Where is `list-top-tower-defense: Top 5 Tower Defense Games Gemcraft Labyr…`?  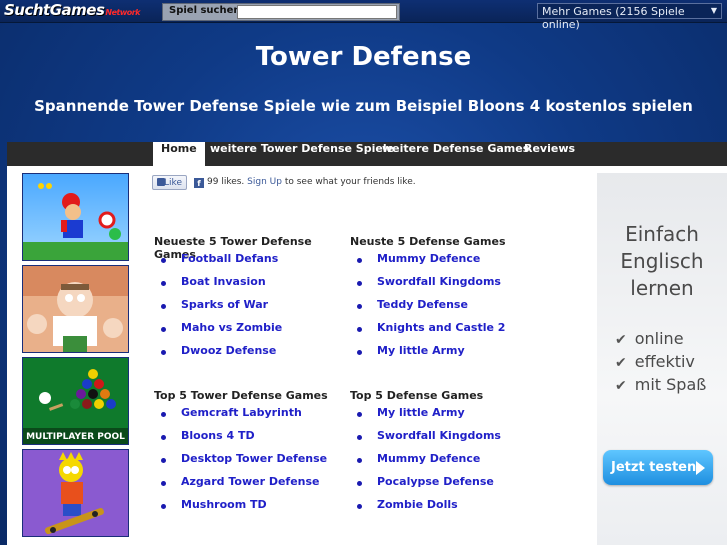 list-top-tower-defense: Top 5 Tower Defense Games Gemcraft Labyr… is located at coordinates (251, 455).